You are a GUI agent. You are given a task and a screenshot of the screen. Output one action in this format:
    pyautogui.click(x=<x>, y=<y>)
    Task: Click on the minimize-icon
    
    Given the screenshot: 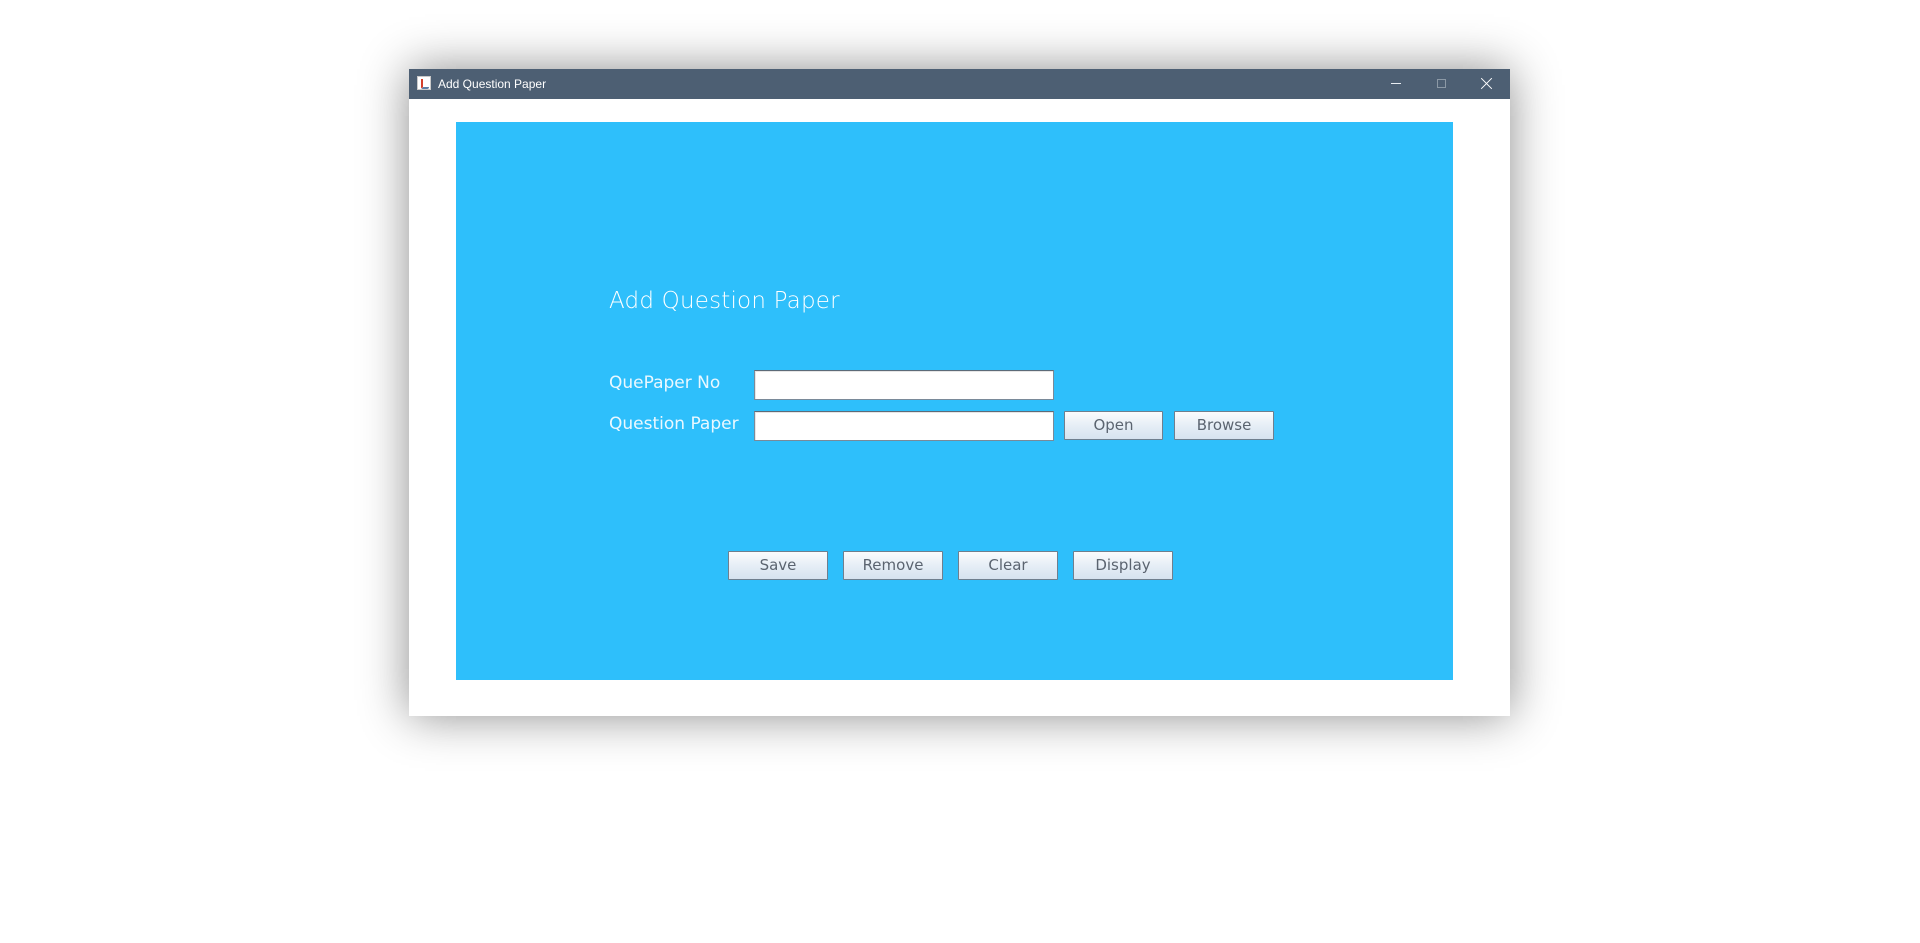 What is the action you would take?
    pyautogui.click(x=1396, y=83)
    